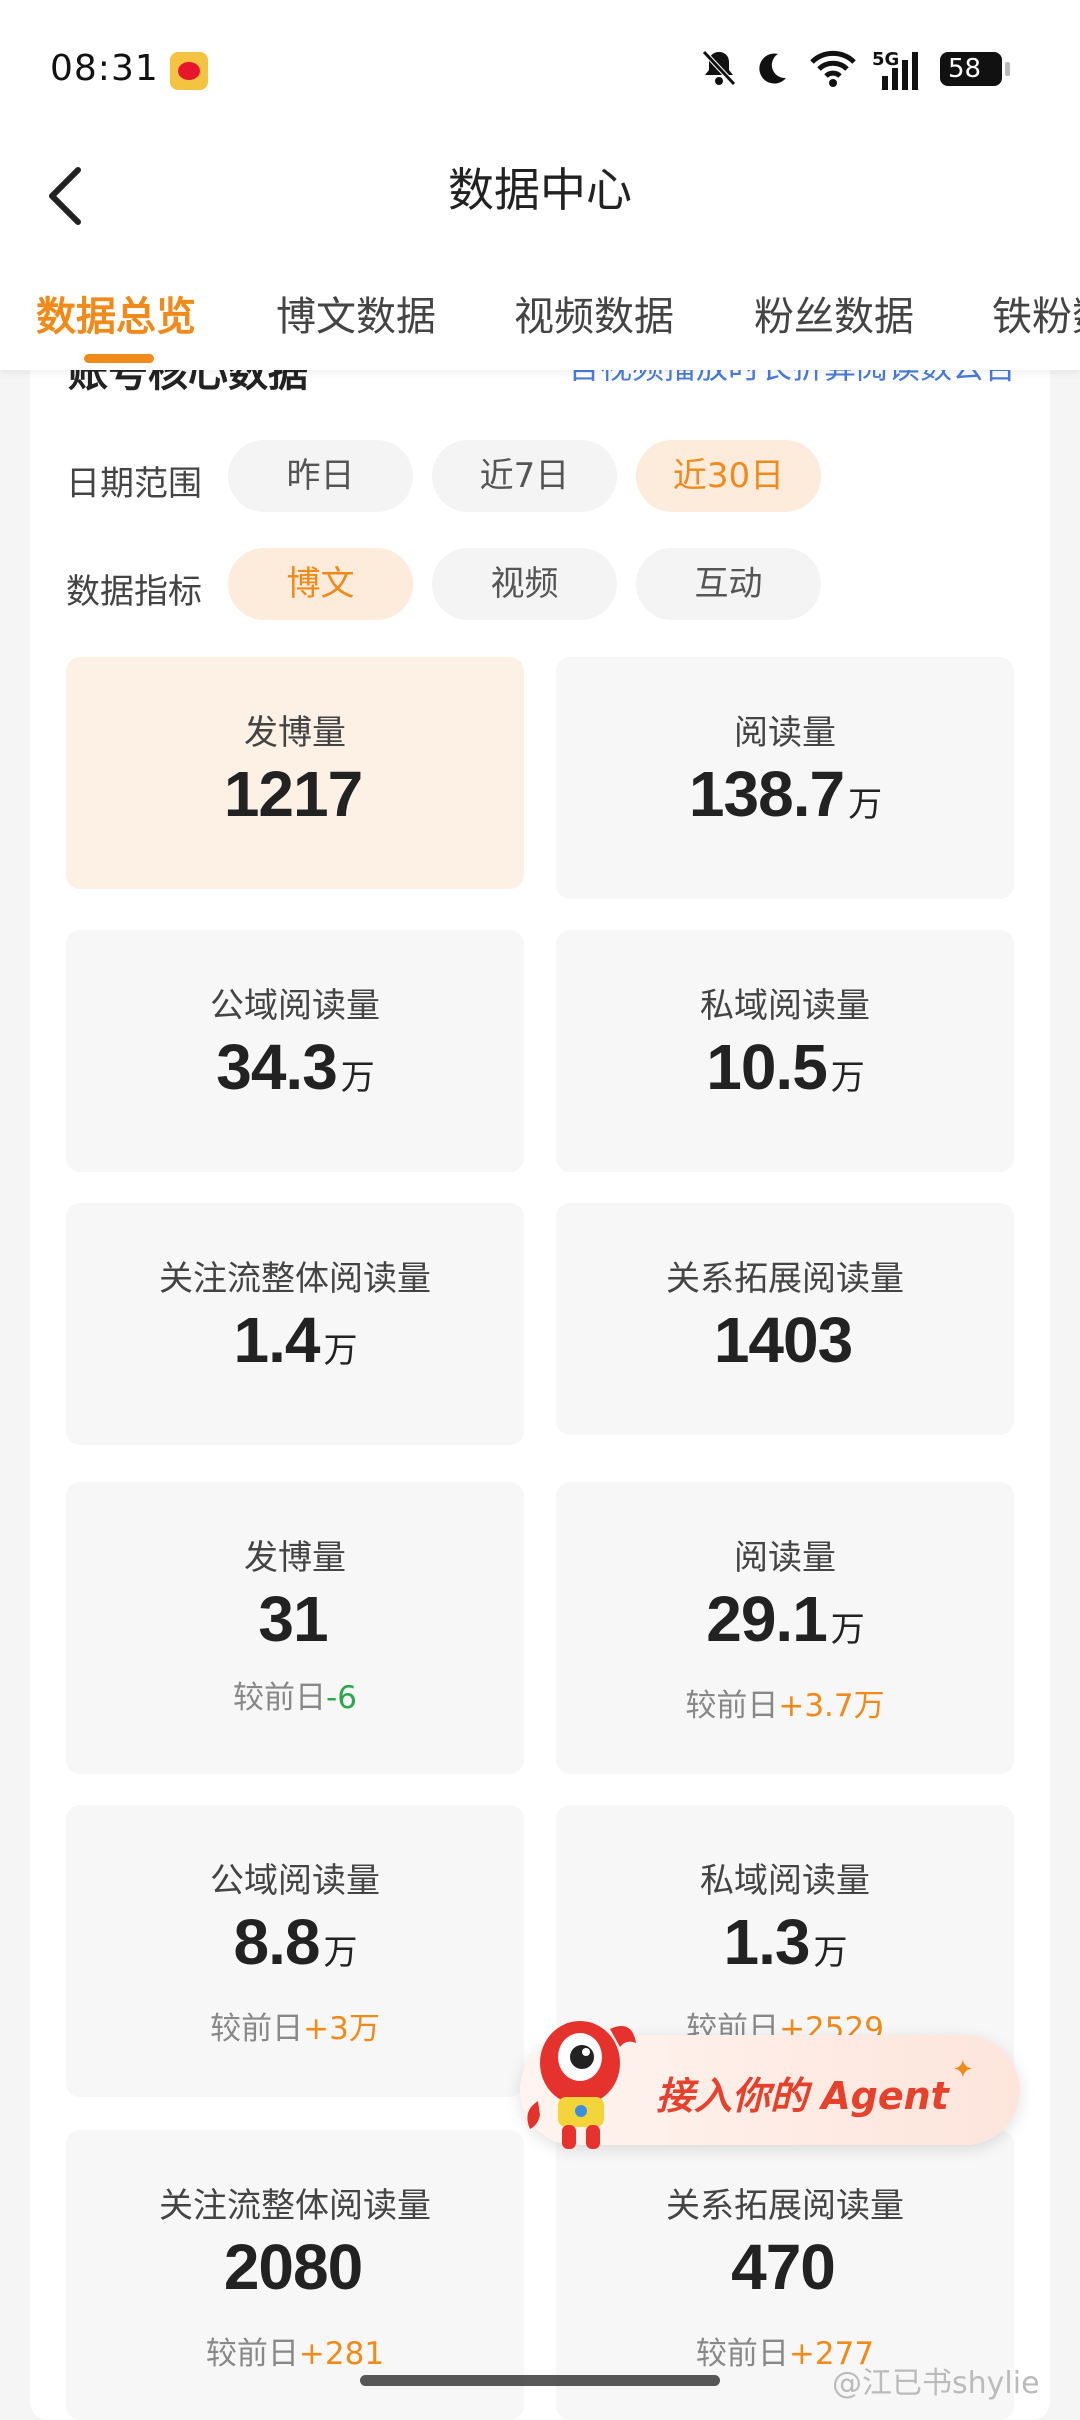  I want to click on stat-card-follow-feed-reads: 关注流整体阅读量 1.4 万, so click(295, 1324).